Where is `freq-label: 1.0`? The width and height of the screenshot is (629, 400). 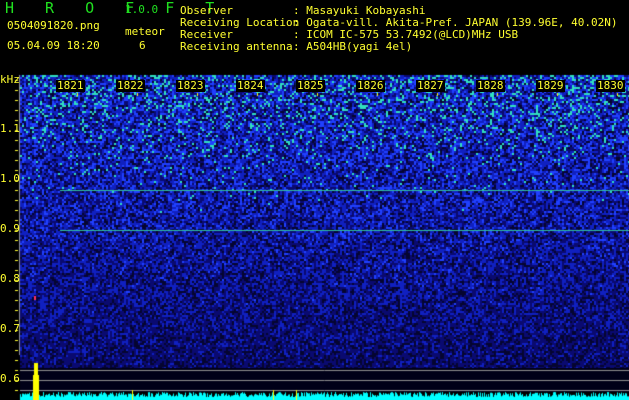
freq-label: 1.0 is located at coordinates (10, 178).